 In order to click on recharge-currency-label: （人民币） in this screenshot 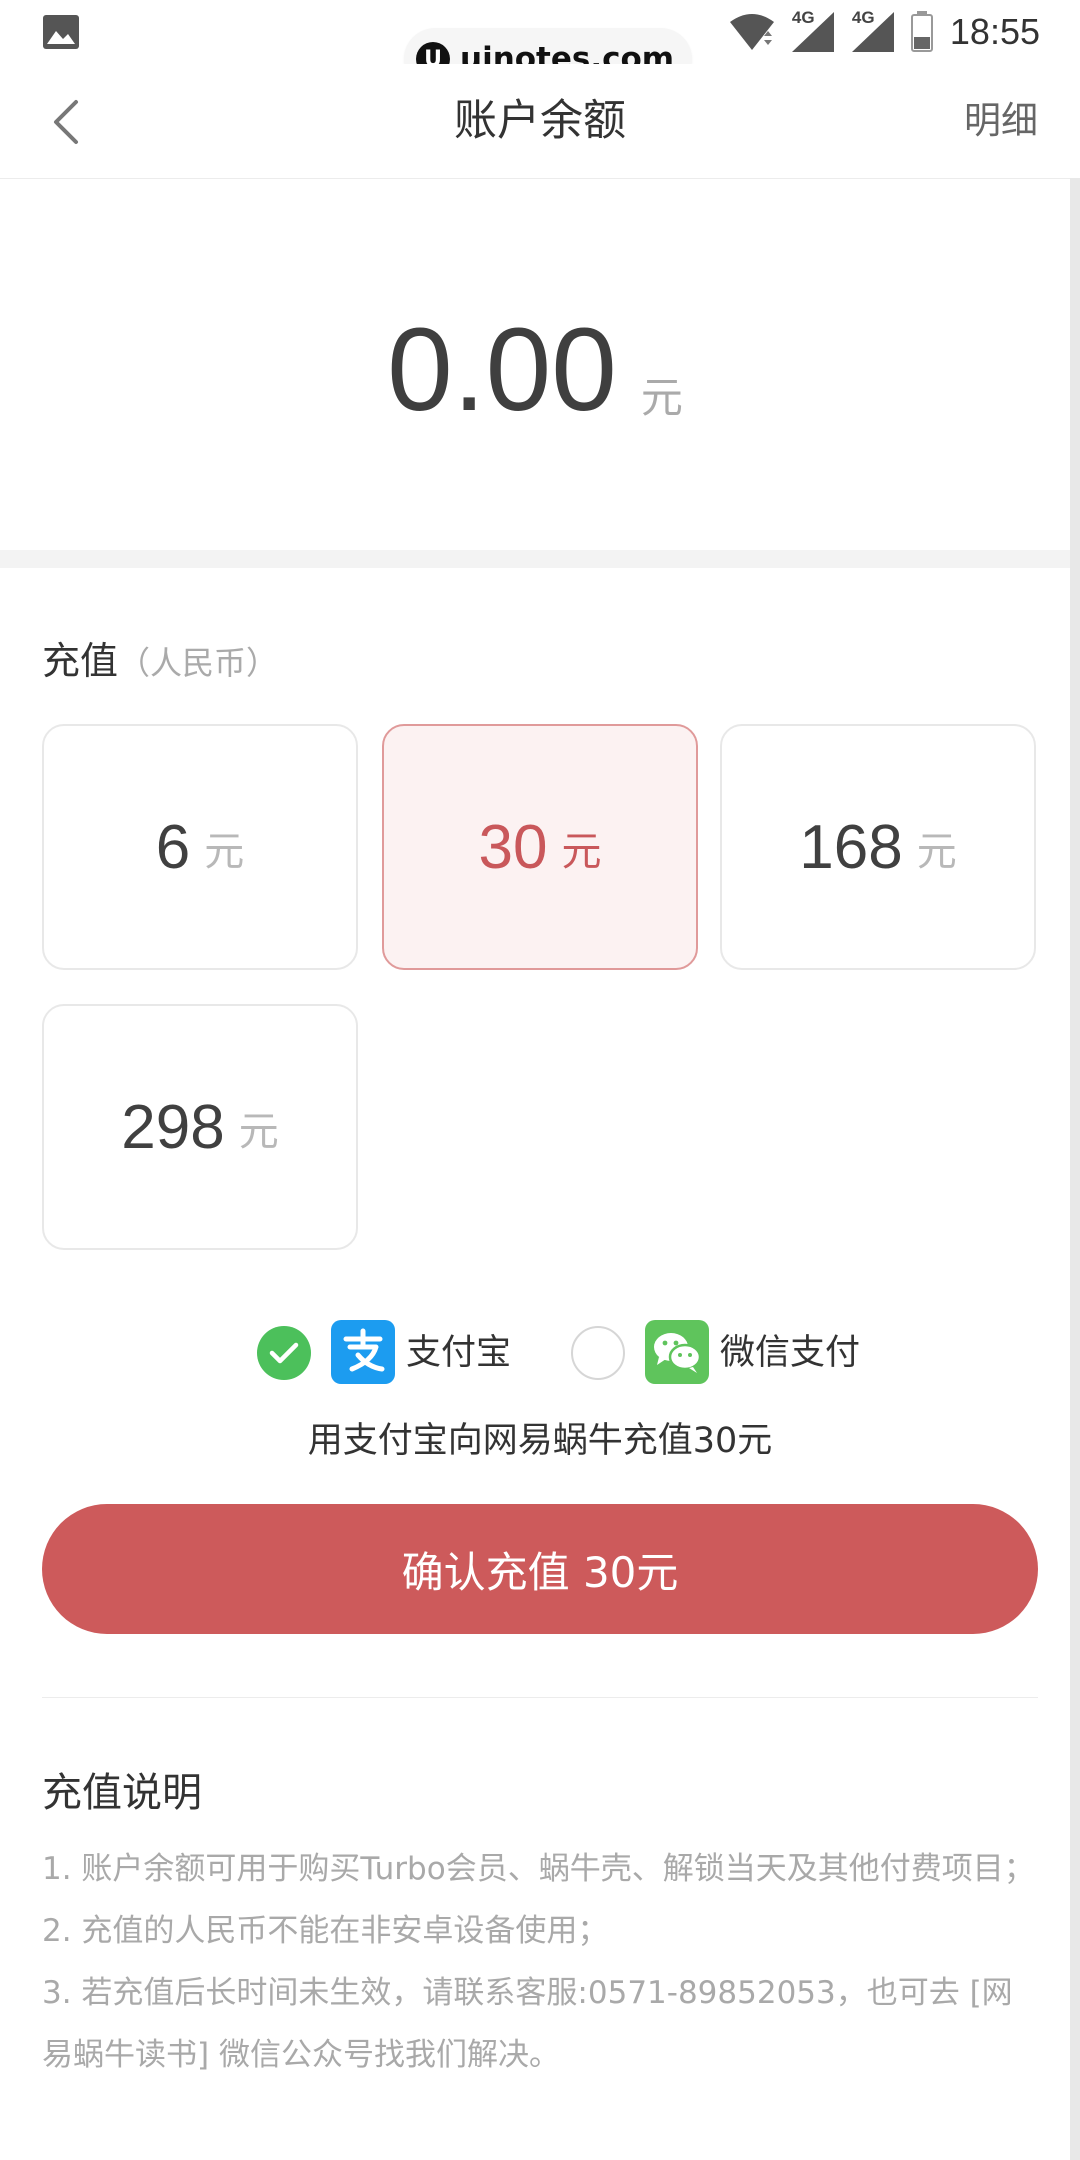, I will do `click(198, 663)`.